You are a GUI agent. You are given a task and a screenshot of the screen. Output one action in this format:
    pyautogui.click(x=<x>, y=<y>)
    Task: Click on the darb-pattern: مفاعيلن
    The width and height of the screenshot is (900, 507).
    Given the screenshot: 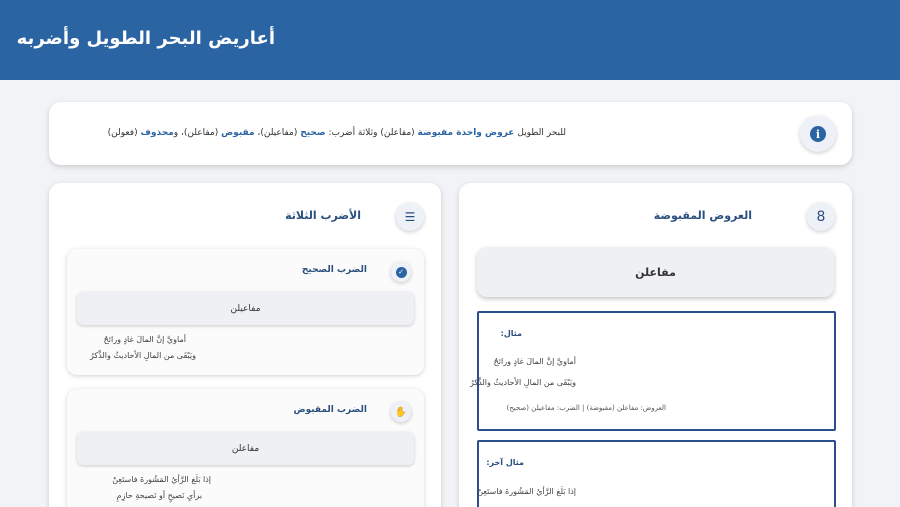 What is the action you would take?
    pyautogui.click(x=245, y=308)
    